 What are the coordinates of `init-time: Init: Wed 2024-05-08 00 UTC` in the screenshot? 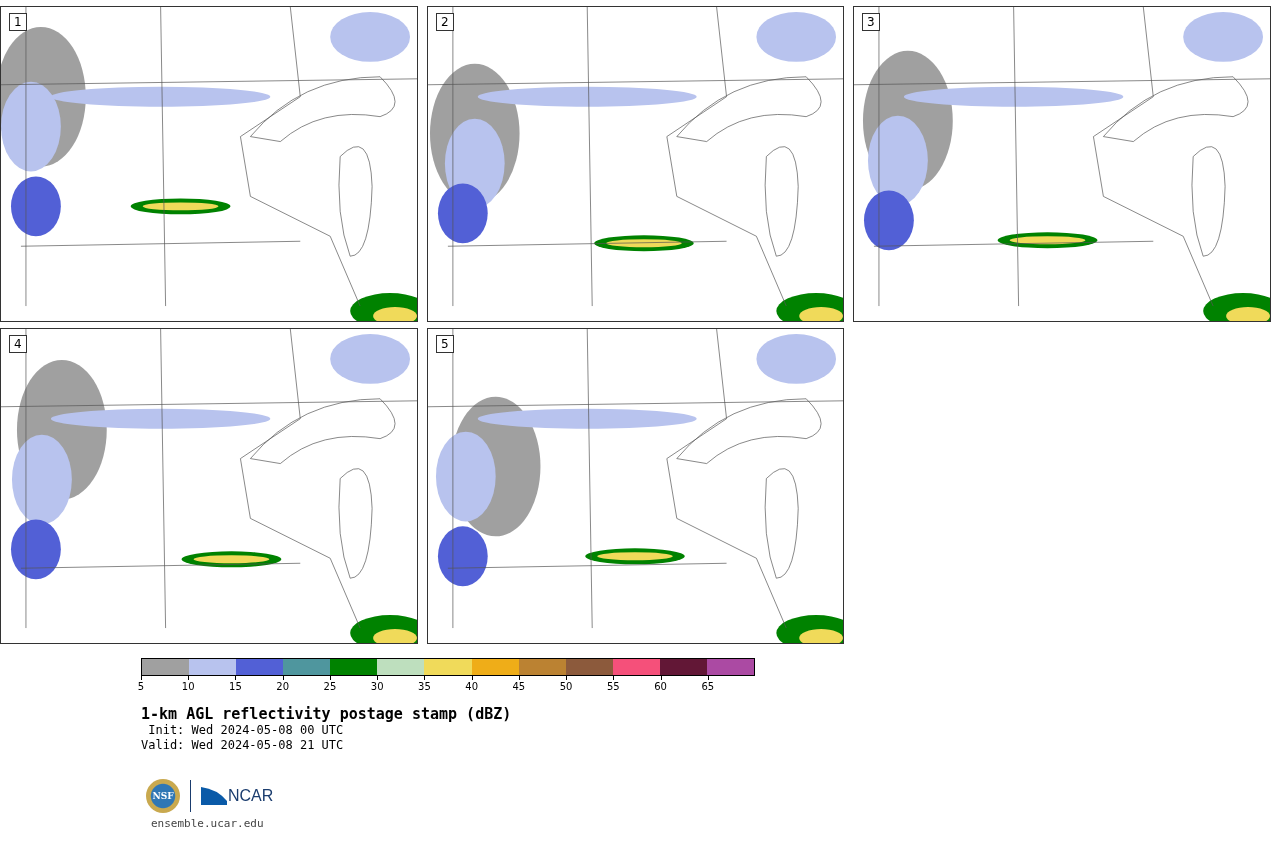 It's located at (246, 730).